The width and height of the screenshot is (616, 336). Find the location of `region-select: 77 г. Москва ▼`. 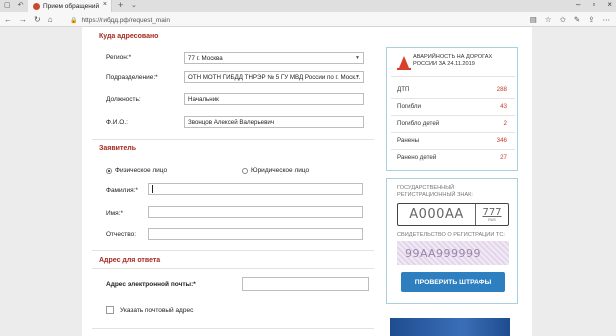

region-select: 77 г. Москва ▼ is located at coordinates (274, 58).